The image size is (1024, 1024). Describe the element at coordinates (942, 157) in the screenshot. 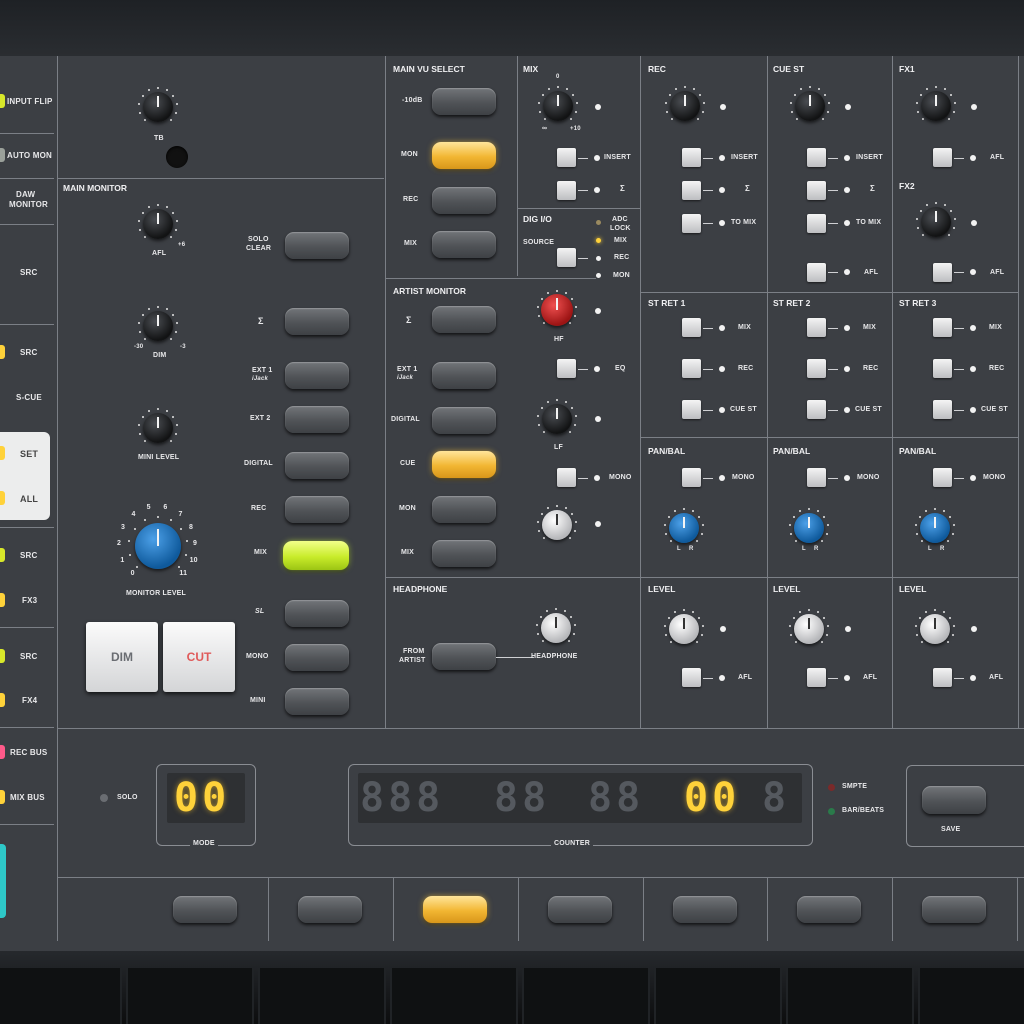

I see `fx1-afl-button` at that location.